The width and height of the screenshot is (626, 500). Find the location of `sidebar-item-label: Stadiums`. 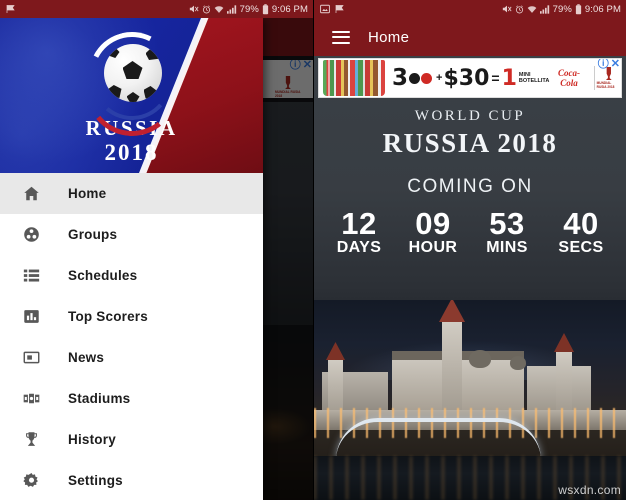

sidebar-item-label: Stadiums is located at coordinates (99, 398).